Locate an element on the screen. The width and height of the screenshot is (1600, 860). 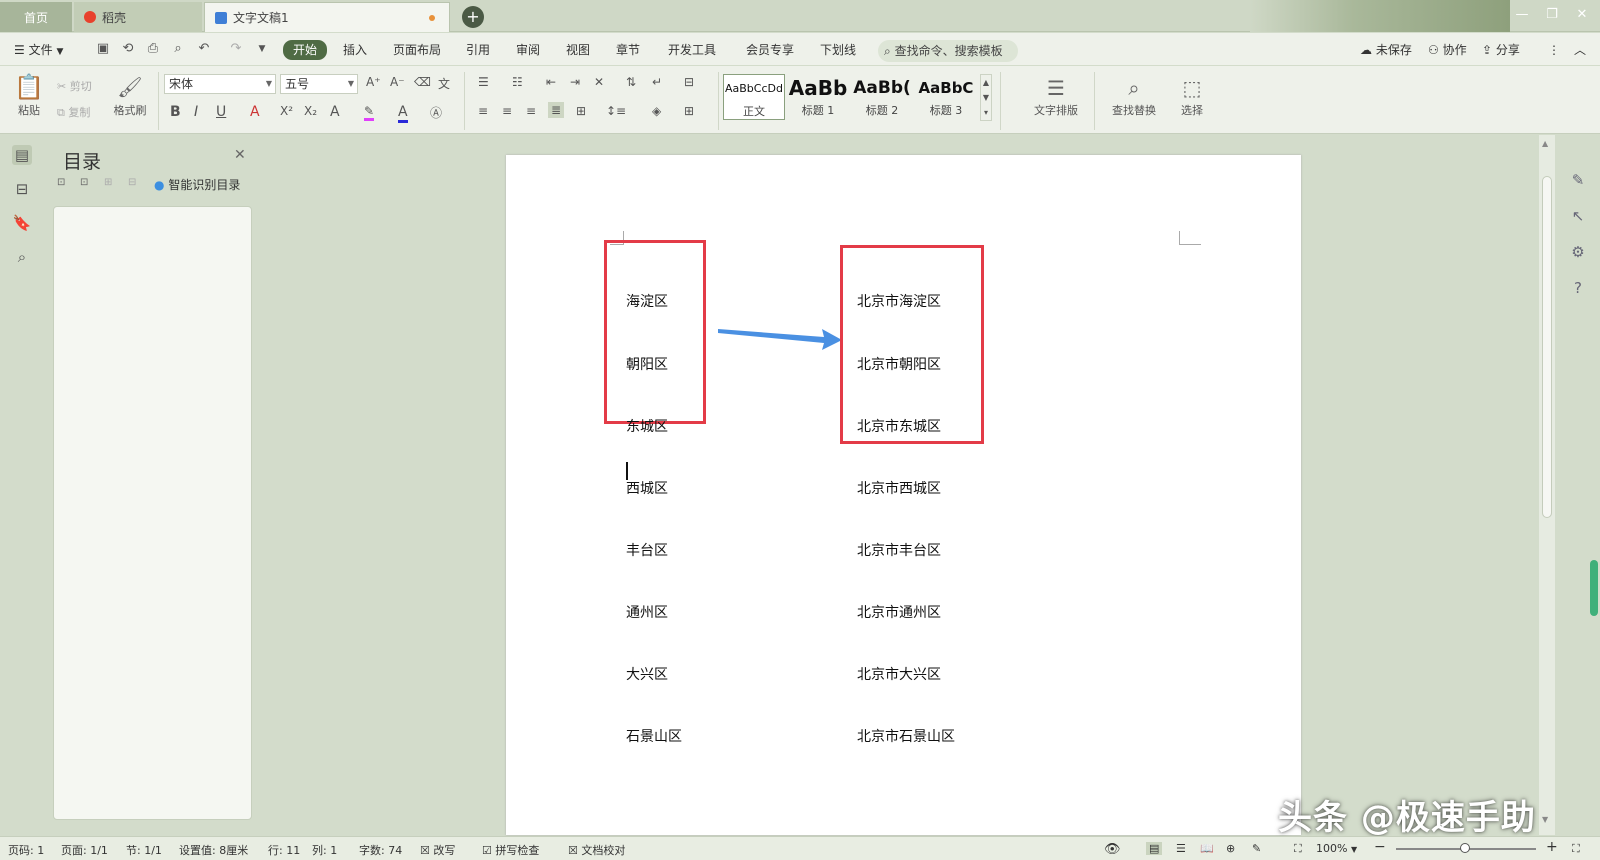
tab-chapter: 章节 is located at coordinates (628, 50).